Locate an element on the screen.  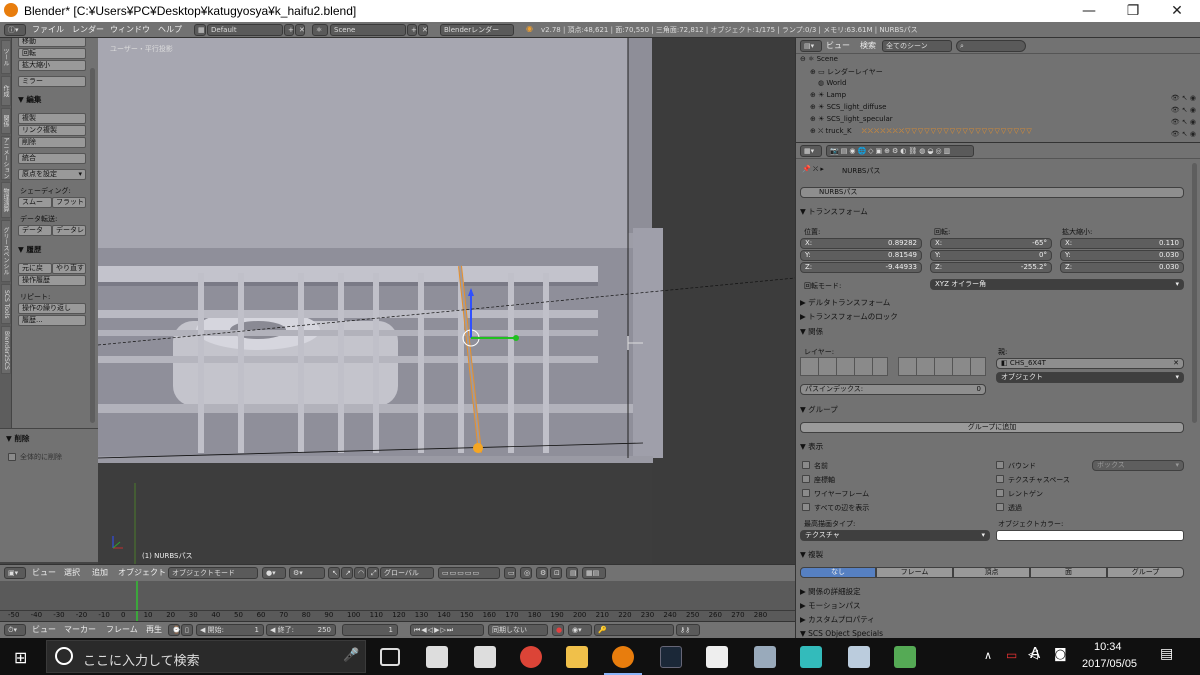
shade-flat-button: フラット is located at coordinates (69, 202).